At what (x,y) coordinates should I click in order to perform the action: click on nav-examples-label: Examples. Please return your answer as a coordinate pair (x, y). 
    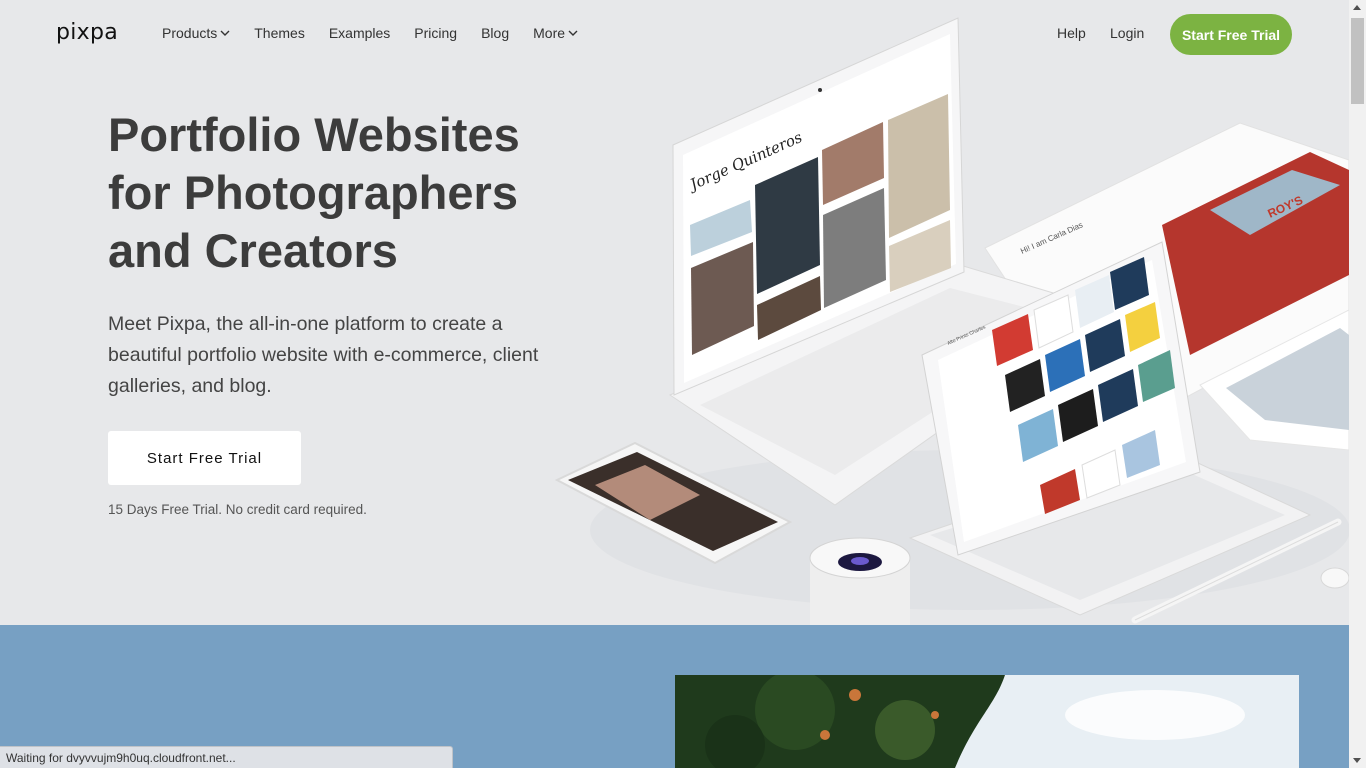
    Looking at the image, I should click on (359, 33).